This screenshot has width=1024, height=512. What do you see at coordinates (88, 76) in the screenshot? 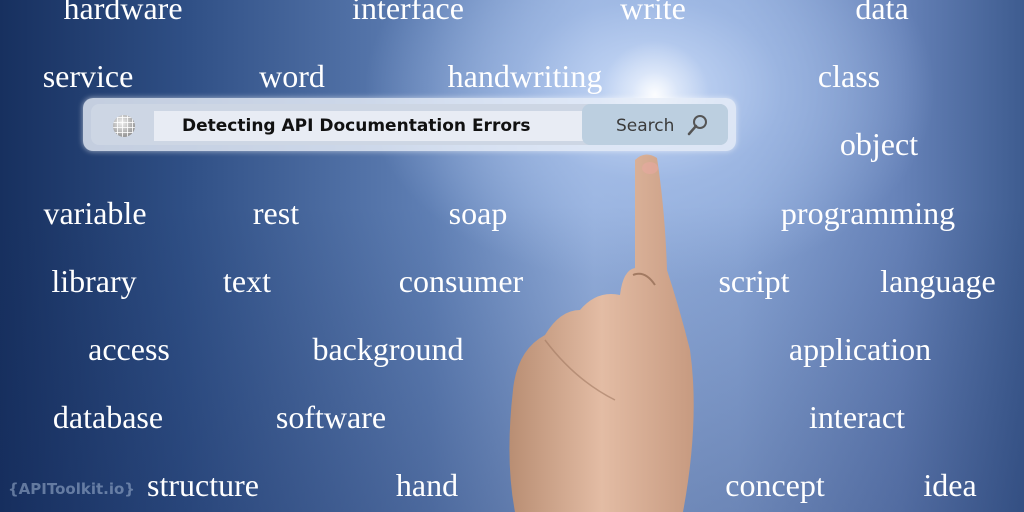
I see `keyword-service: service` at bounding box center [88, 76].